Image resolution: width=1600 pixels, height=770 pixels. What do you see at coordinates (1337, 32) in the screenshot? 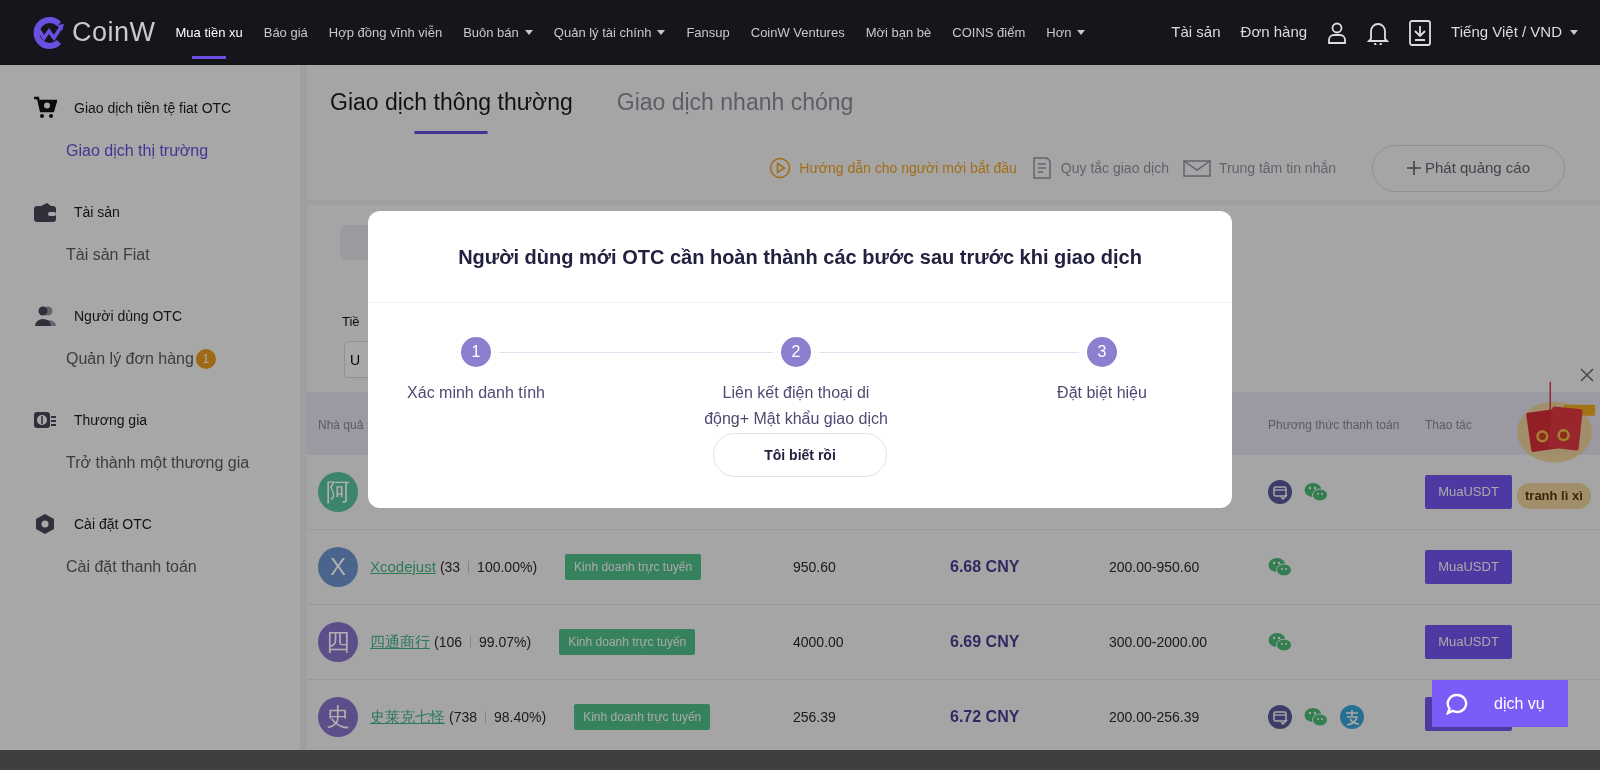
I see `user-icon` at bounding box center [1337, 32].